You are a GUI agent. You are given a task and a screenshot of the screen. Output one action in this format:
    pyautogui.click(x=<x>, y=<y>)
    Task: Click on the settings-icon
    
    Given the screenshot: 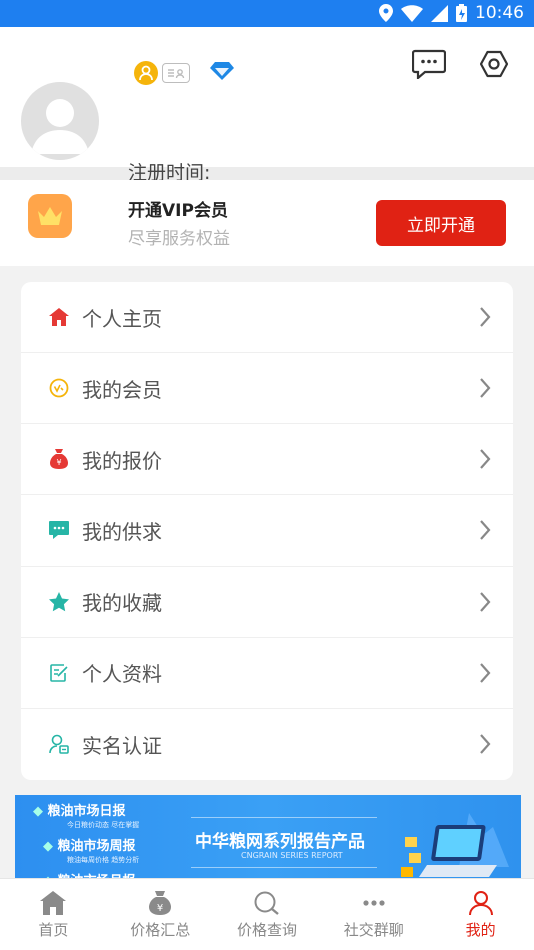 What is the action you would take?
    pyautogui.click(x=494, y=64)
    